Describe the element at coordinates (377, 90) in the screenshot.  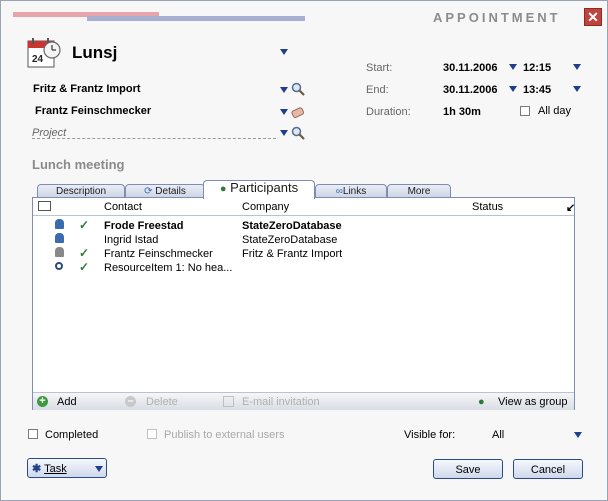
I see `end-label: End:` at that location.